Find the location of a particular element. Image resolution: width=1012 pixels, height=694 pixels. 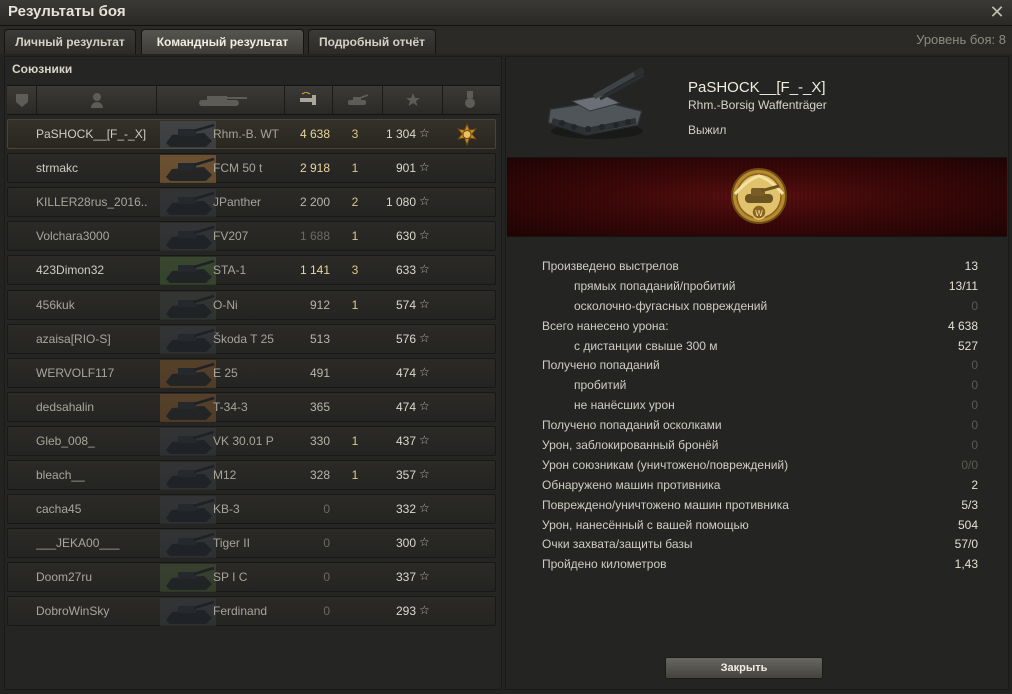

player-name: ___JEKA00___ is located at coordinates (78, 543).